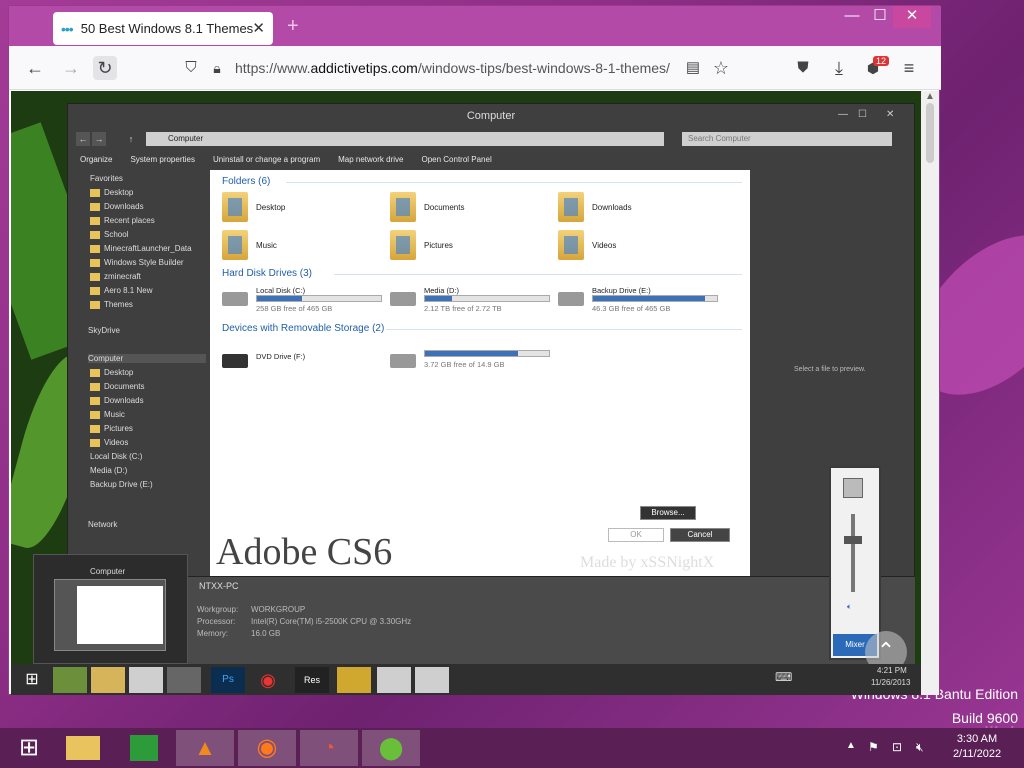 Image resolution: width=1024 pixels, height=768 pixels. I want to click on scroll-up-icon: ▲, so click(930, 96).